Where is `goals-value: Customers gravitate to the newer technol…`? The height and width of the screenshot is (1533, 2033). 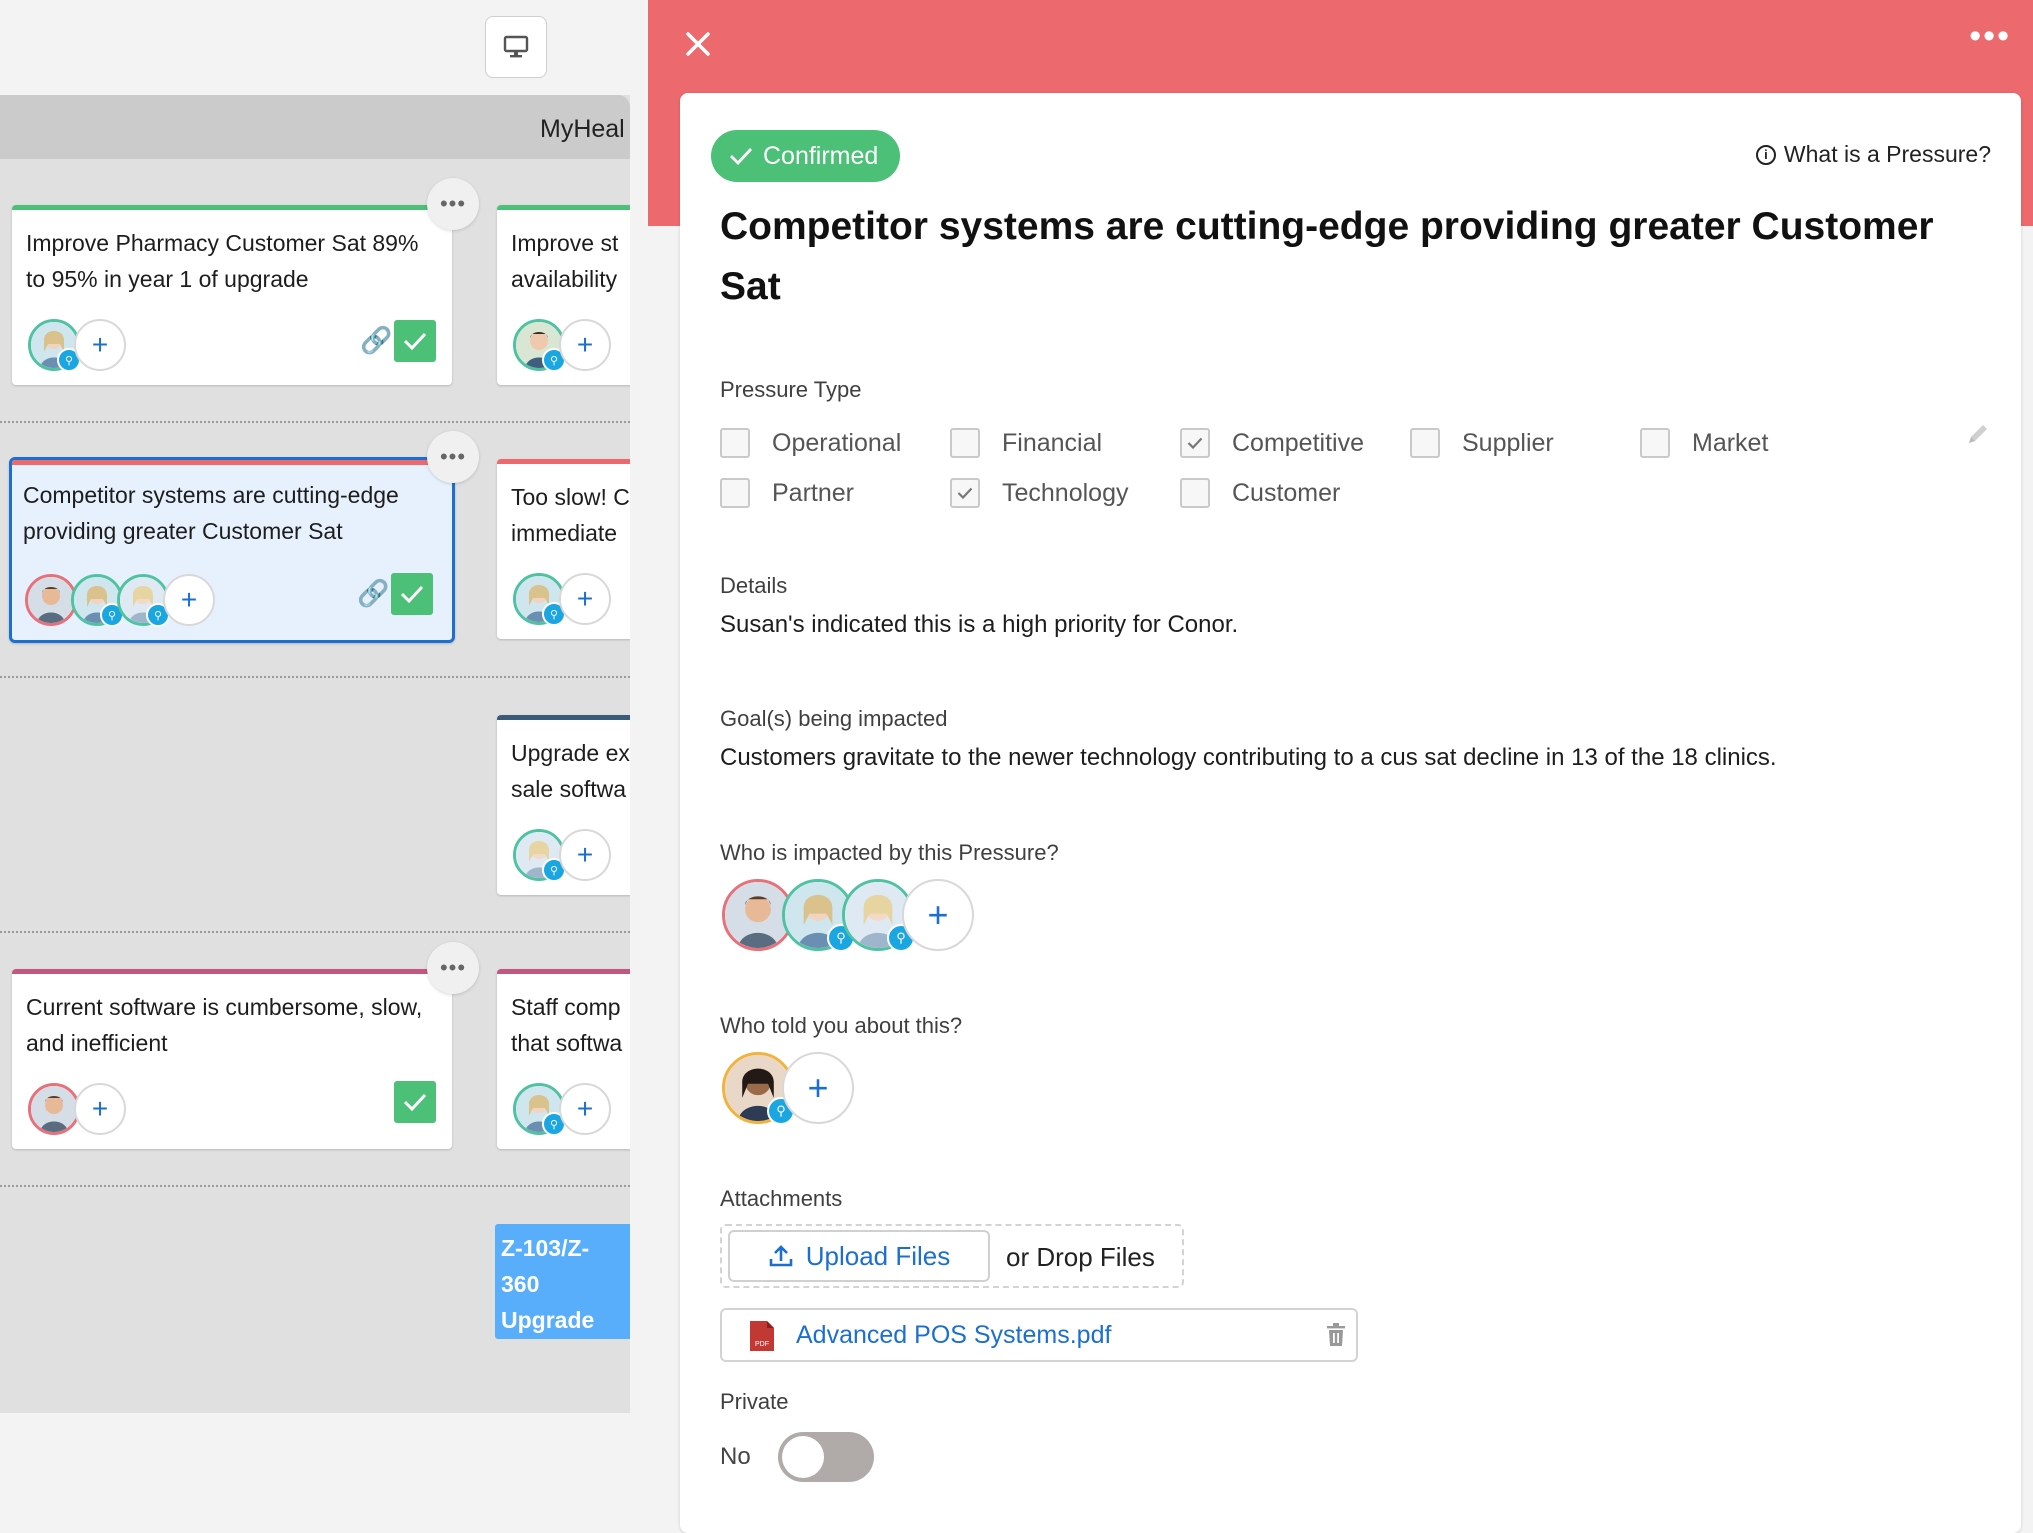 goals-value: Customers gravitate to the newer technol… is located at coordinates (1248, 757).